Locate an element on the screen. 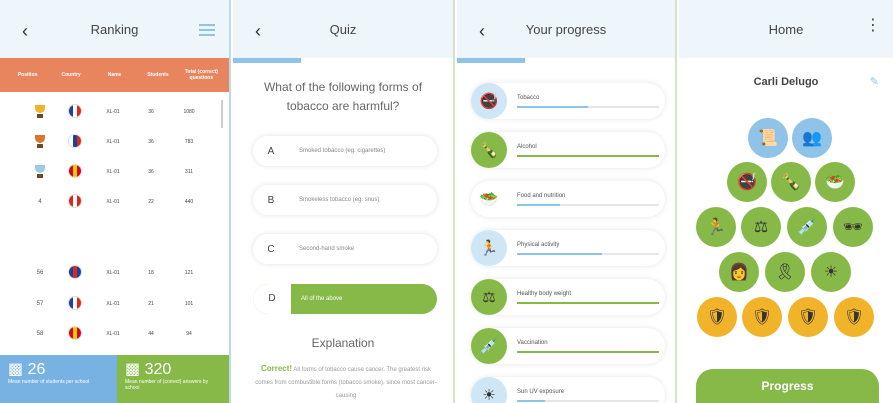 The image size is (893, 403). badge-sun-icon: ☀ is located at coordinates (831, 272).